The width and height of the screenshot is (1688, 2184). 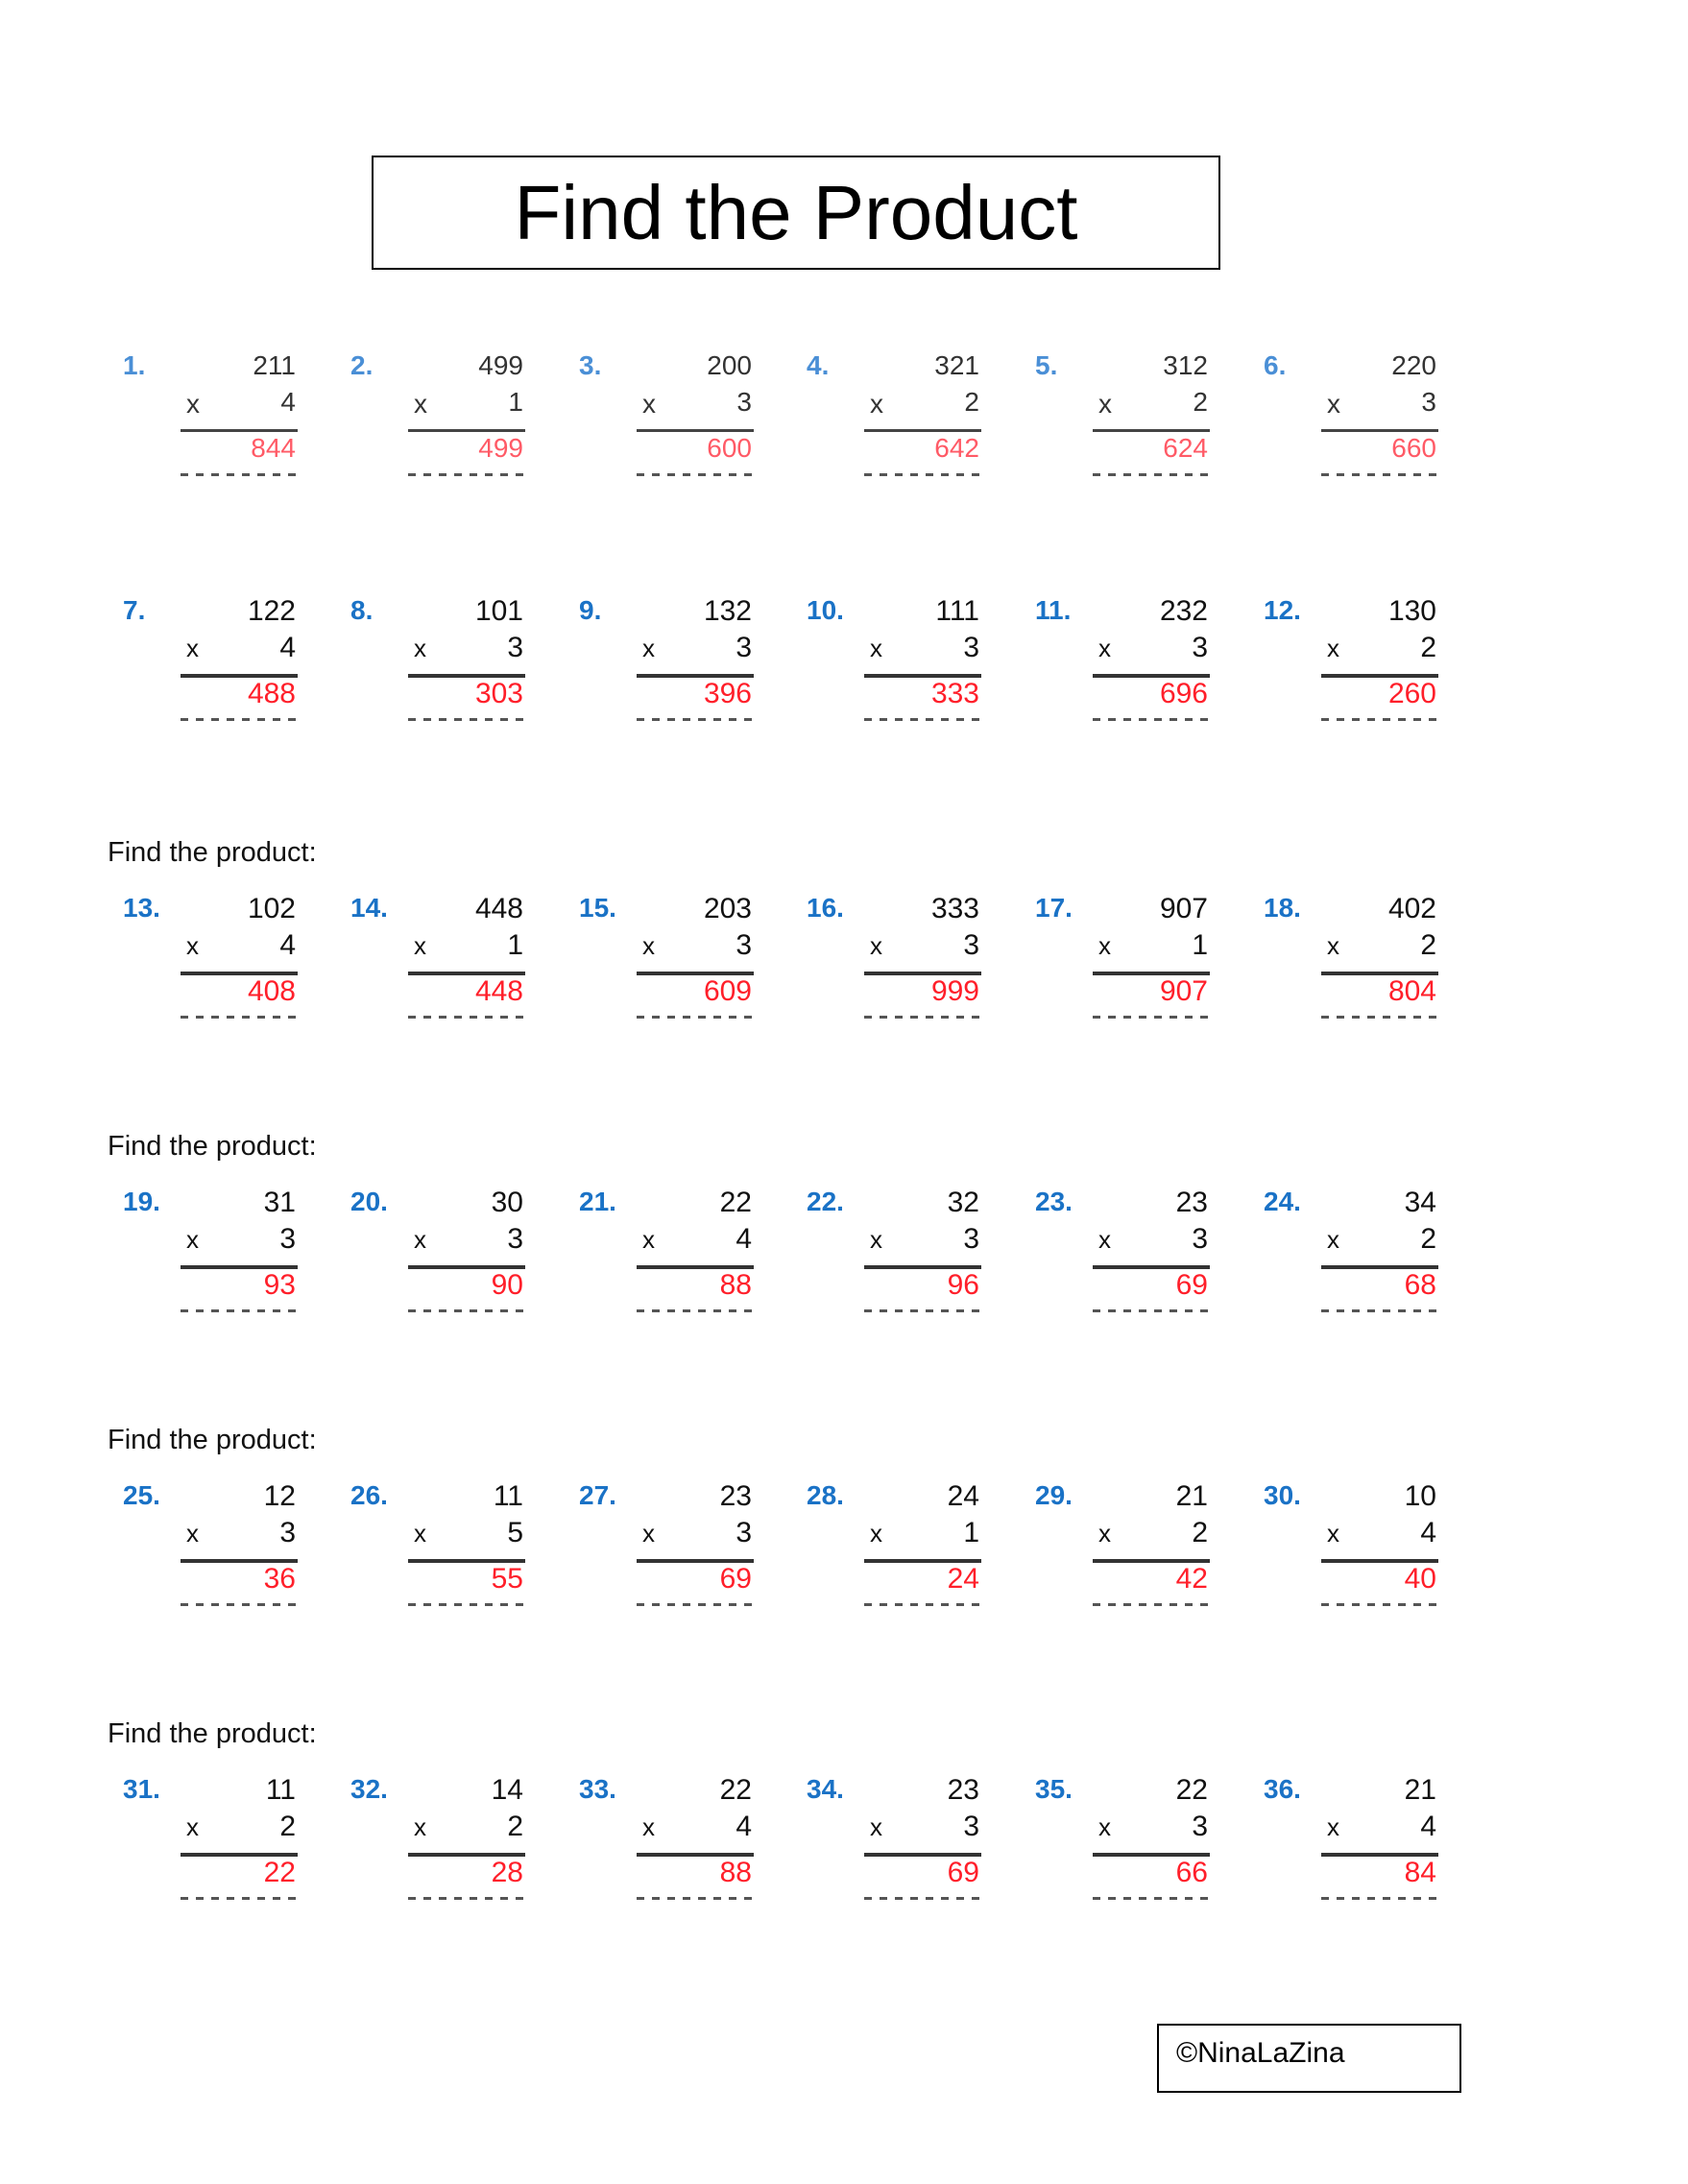 I want to click on multiplicand: 12, so click(x=280, y=1496).